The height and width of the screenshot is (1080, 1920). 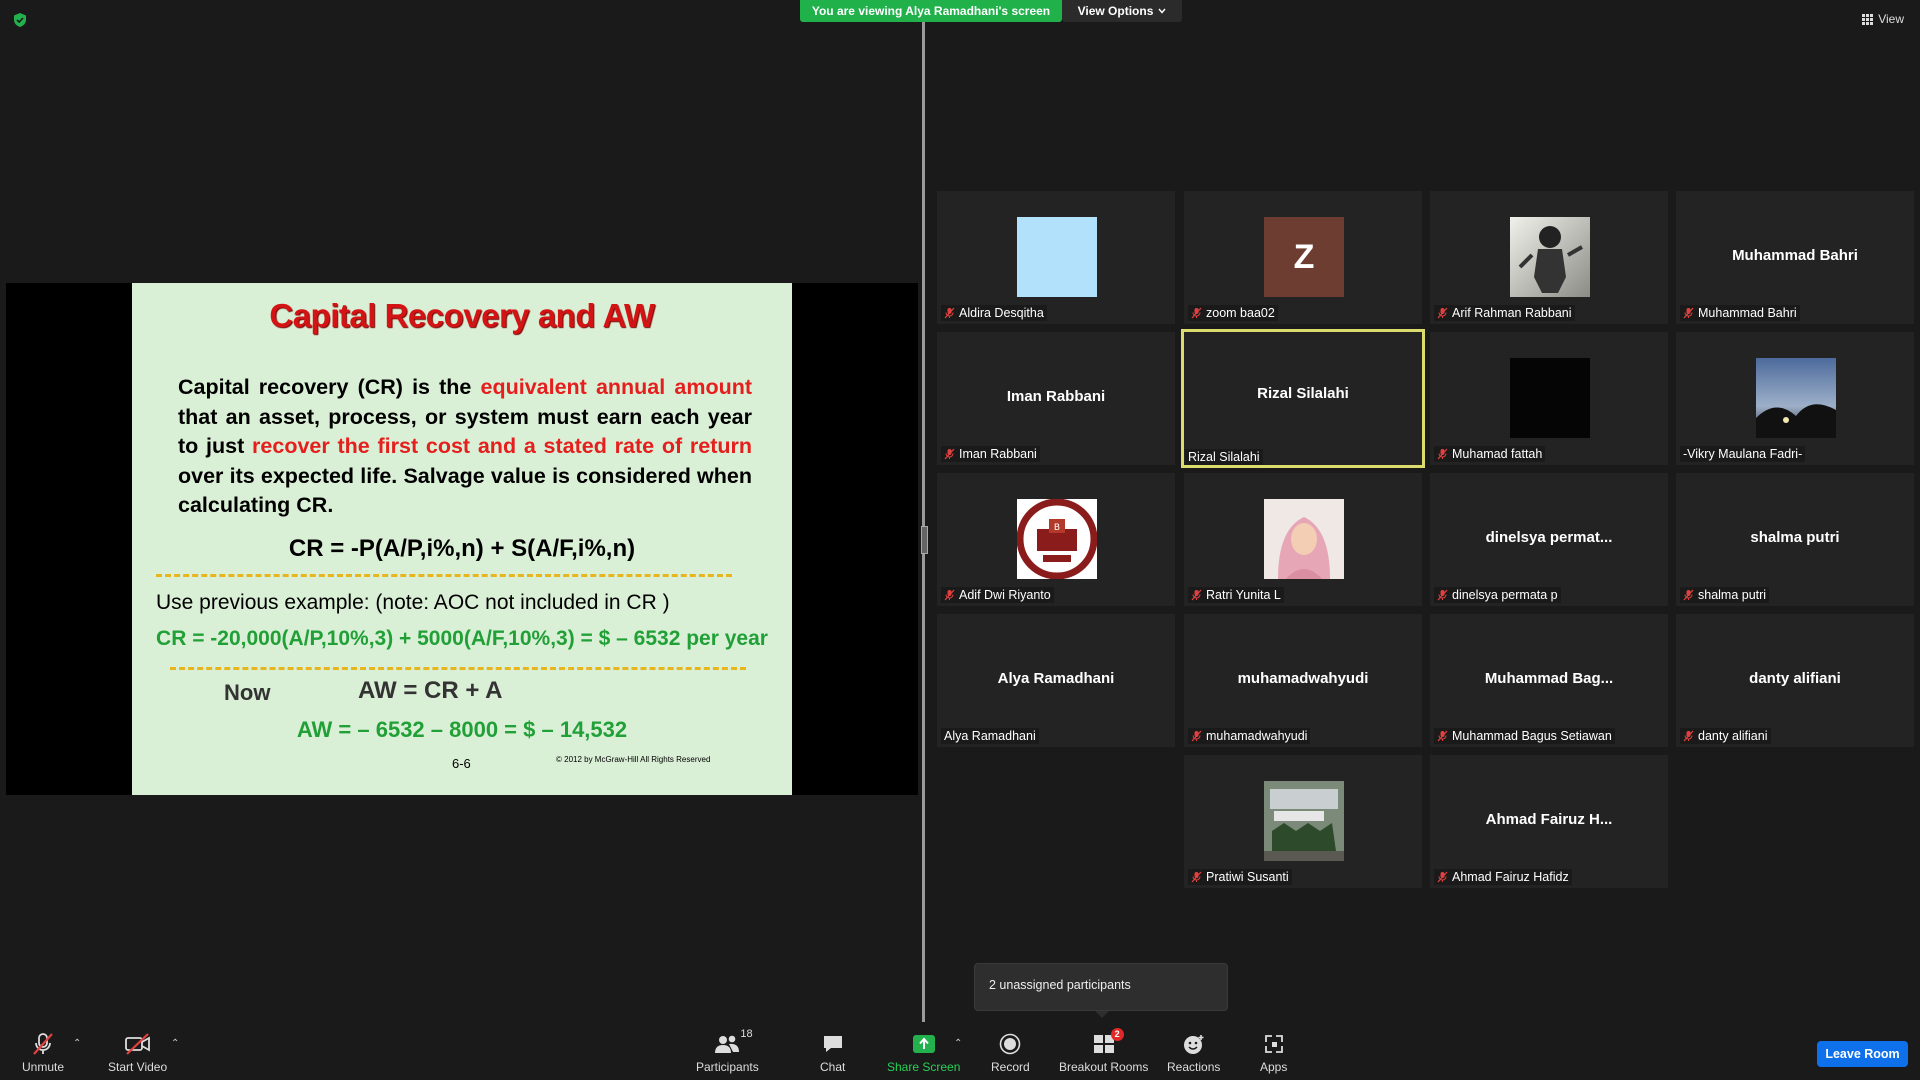 I want to click on participant-tile: B Adif Dwi Riyanto, so click(x=1056, y=539).